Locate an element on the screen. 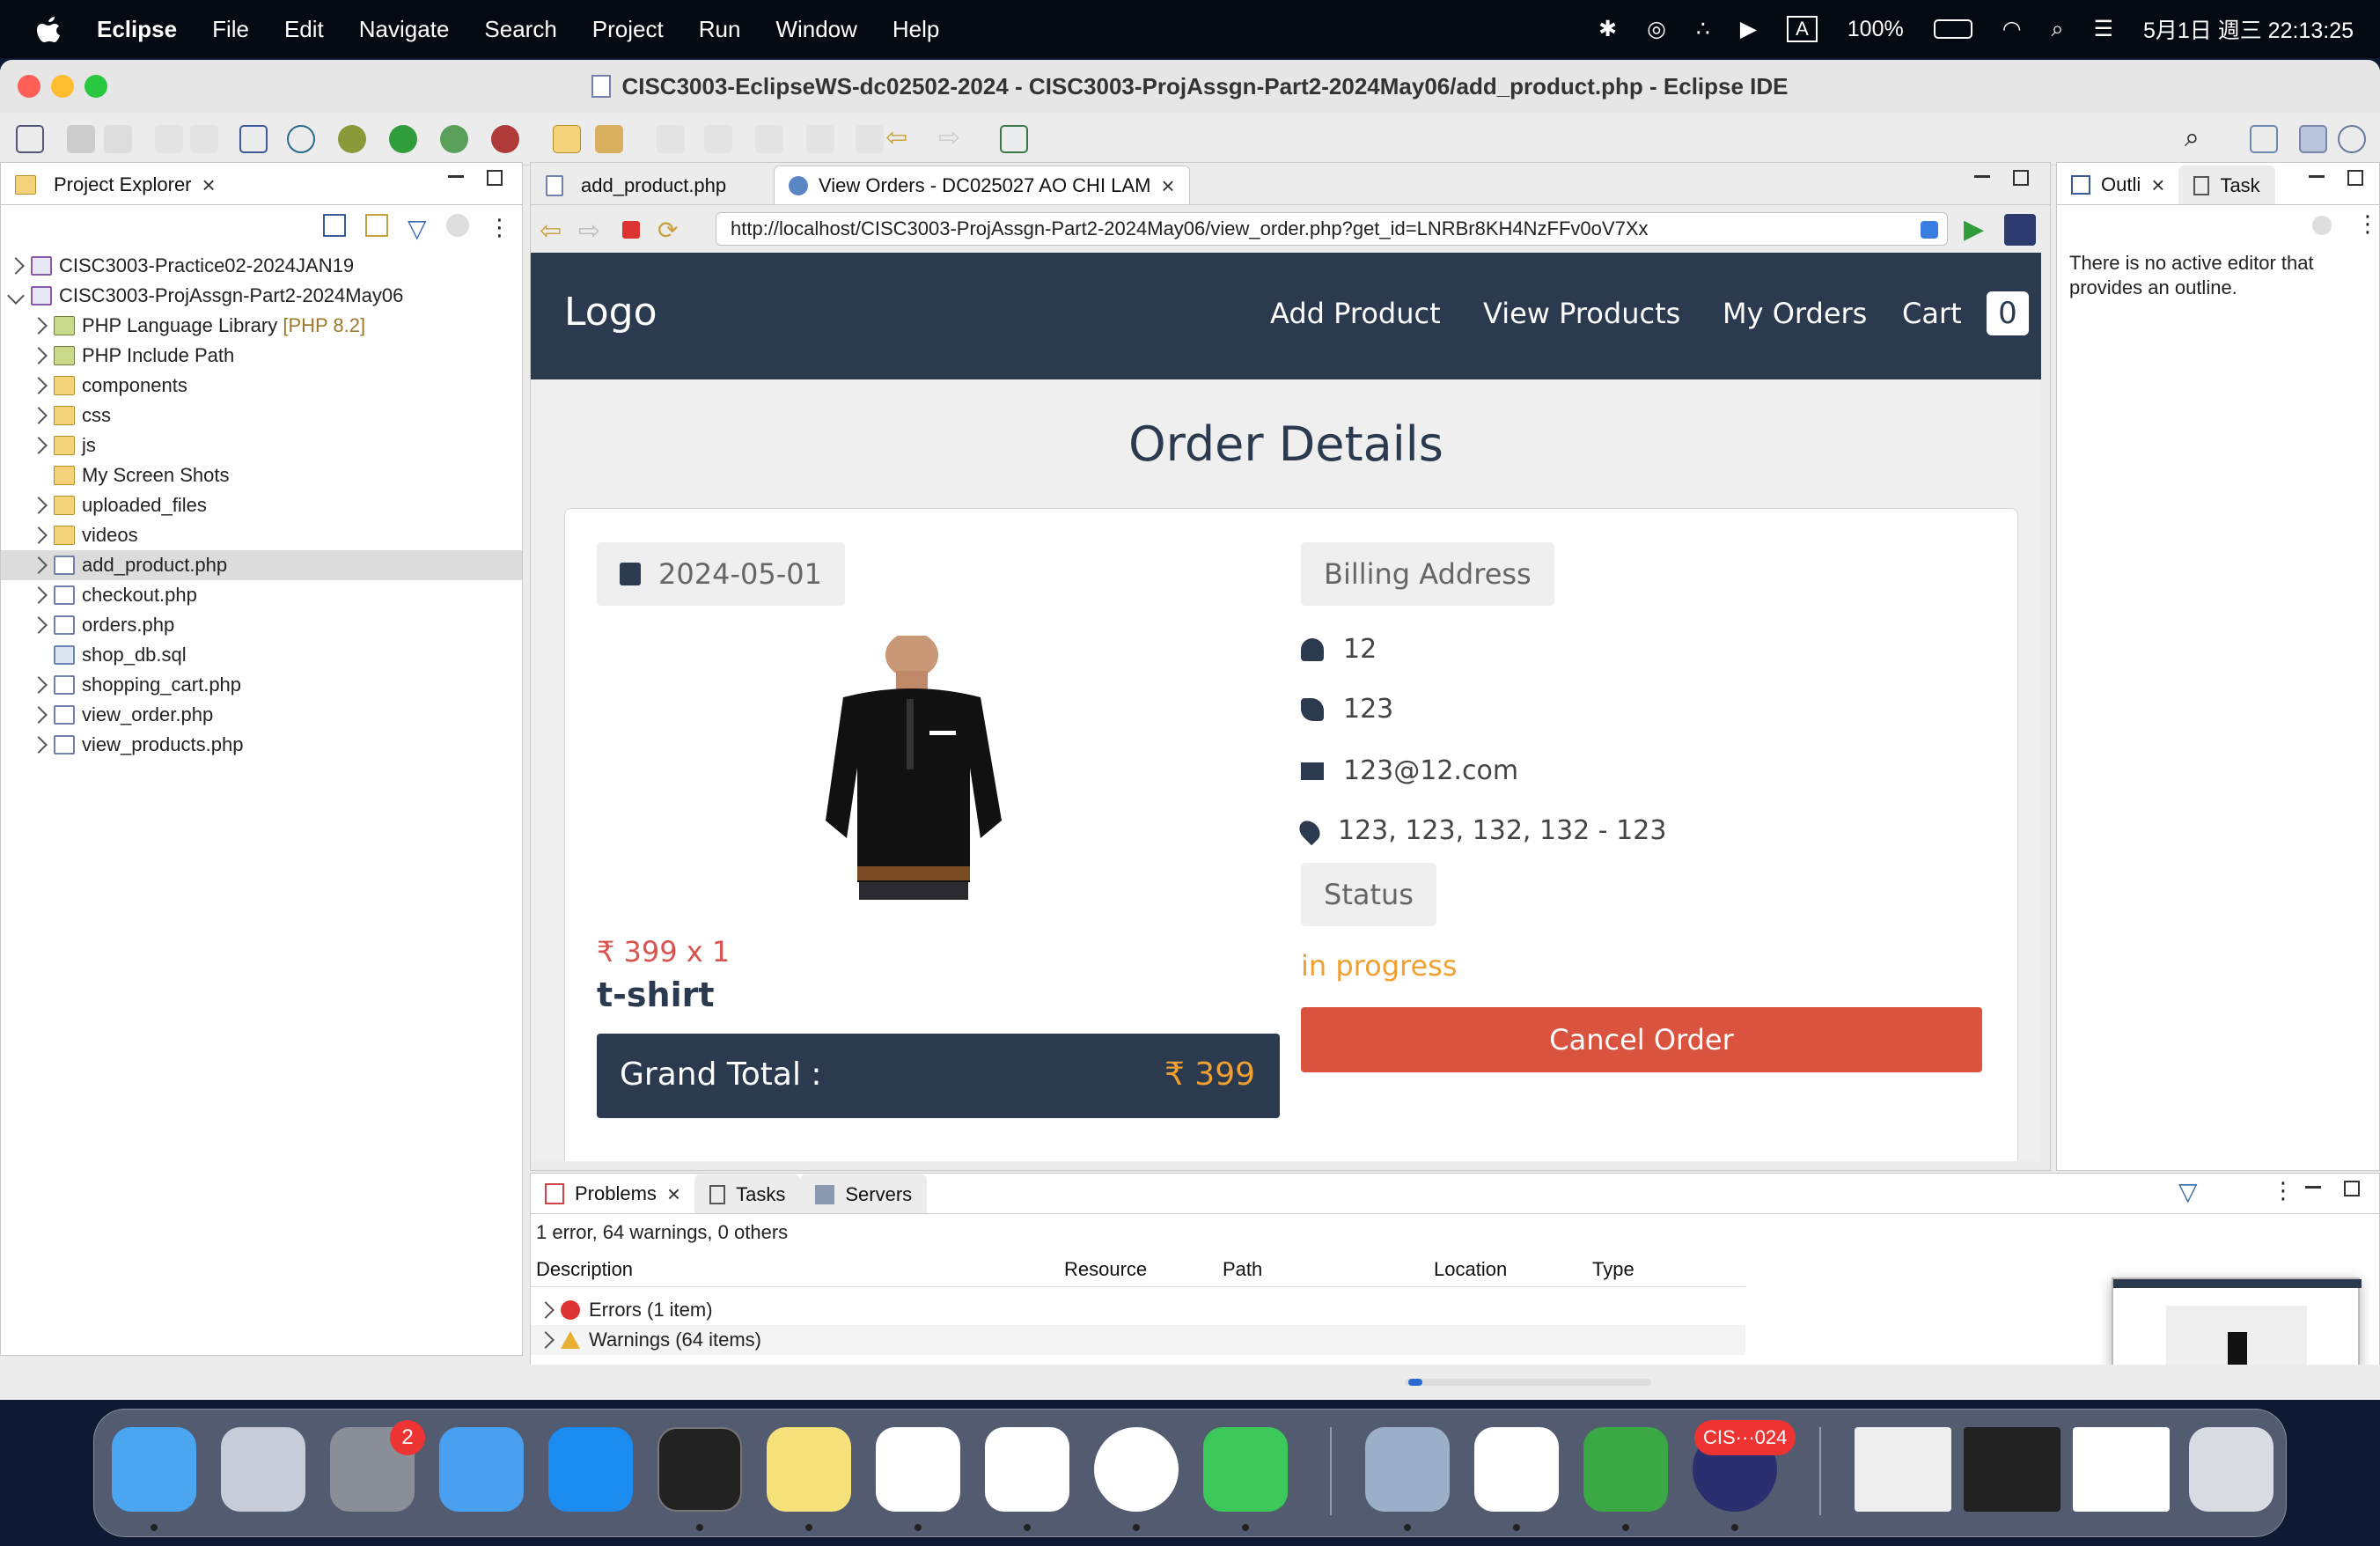 The image size is (2380, 1546). undo-icon is located at coordinates (169, 139).